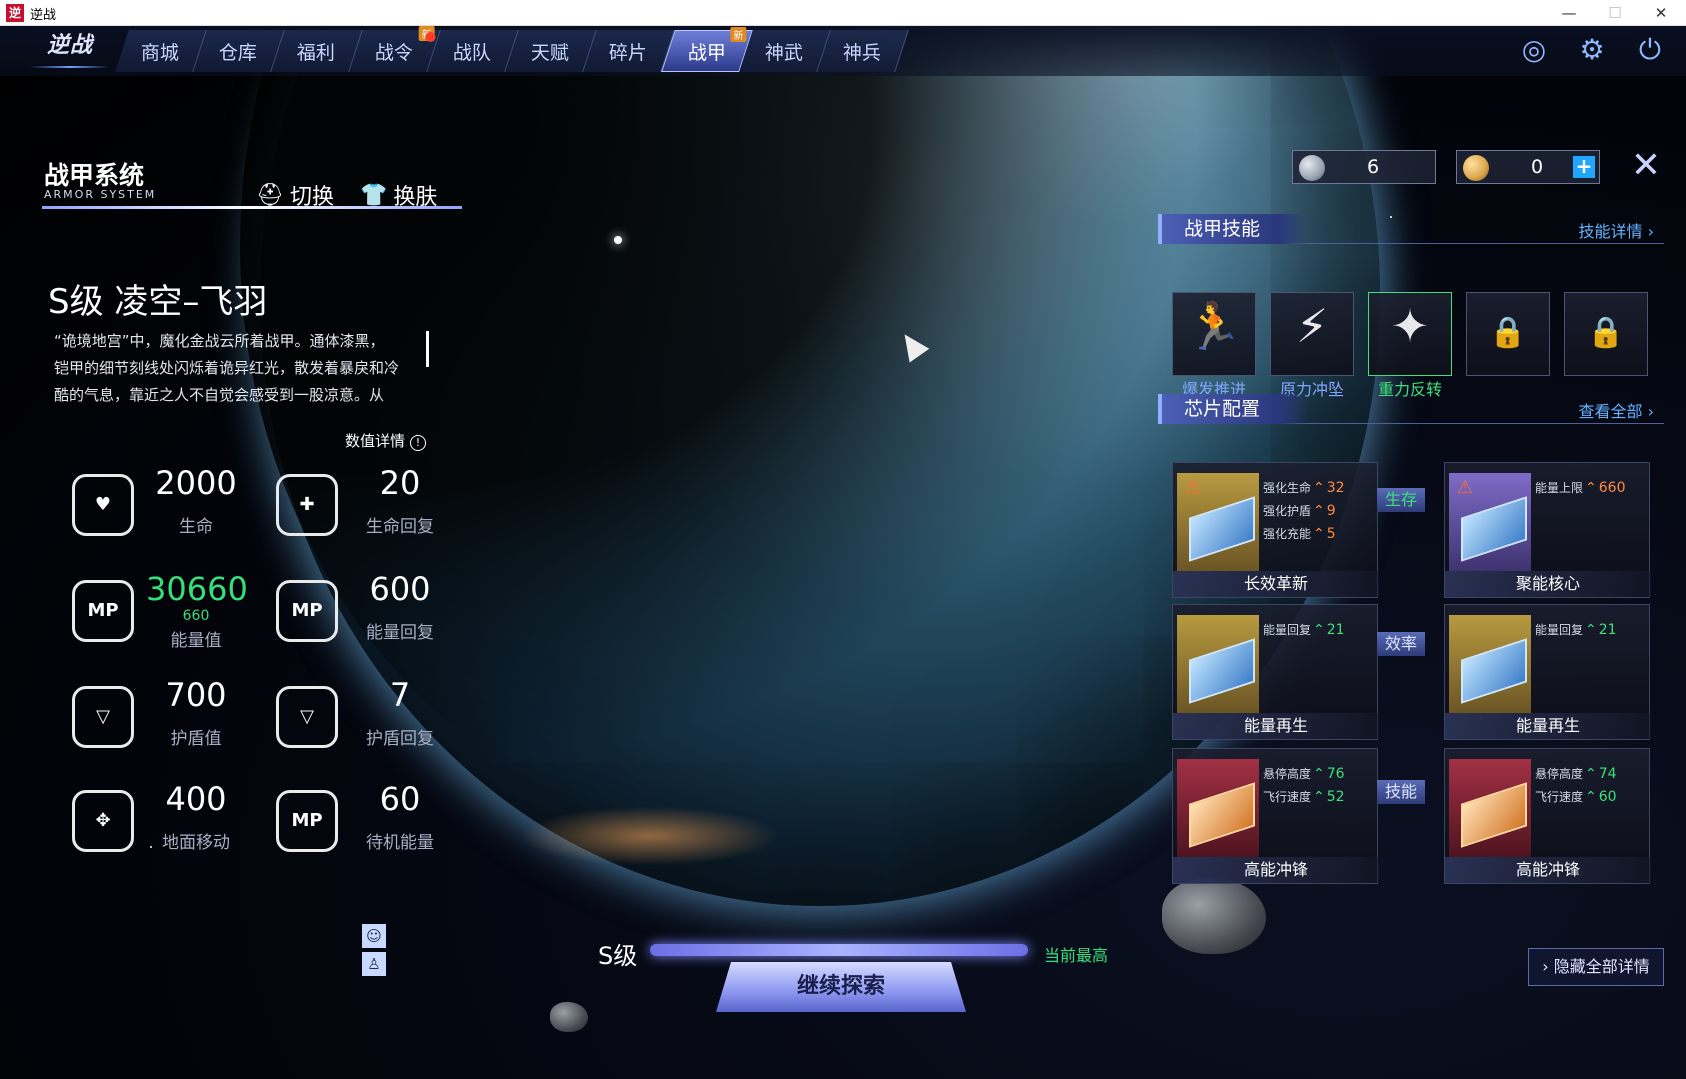  I want to click on chip-link-efficiency: 效率, so click(1401, 644).